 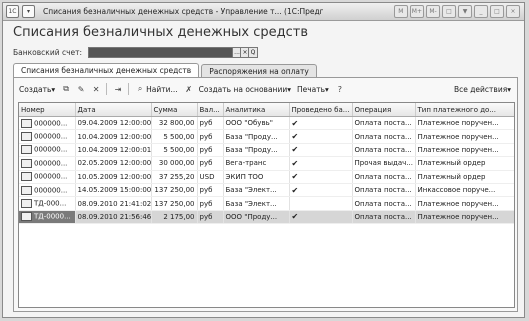 I want to click on help-icon: ?, so click(x=340, y=89).